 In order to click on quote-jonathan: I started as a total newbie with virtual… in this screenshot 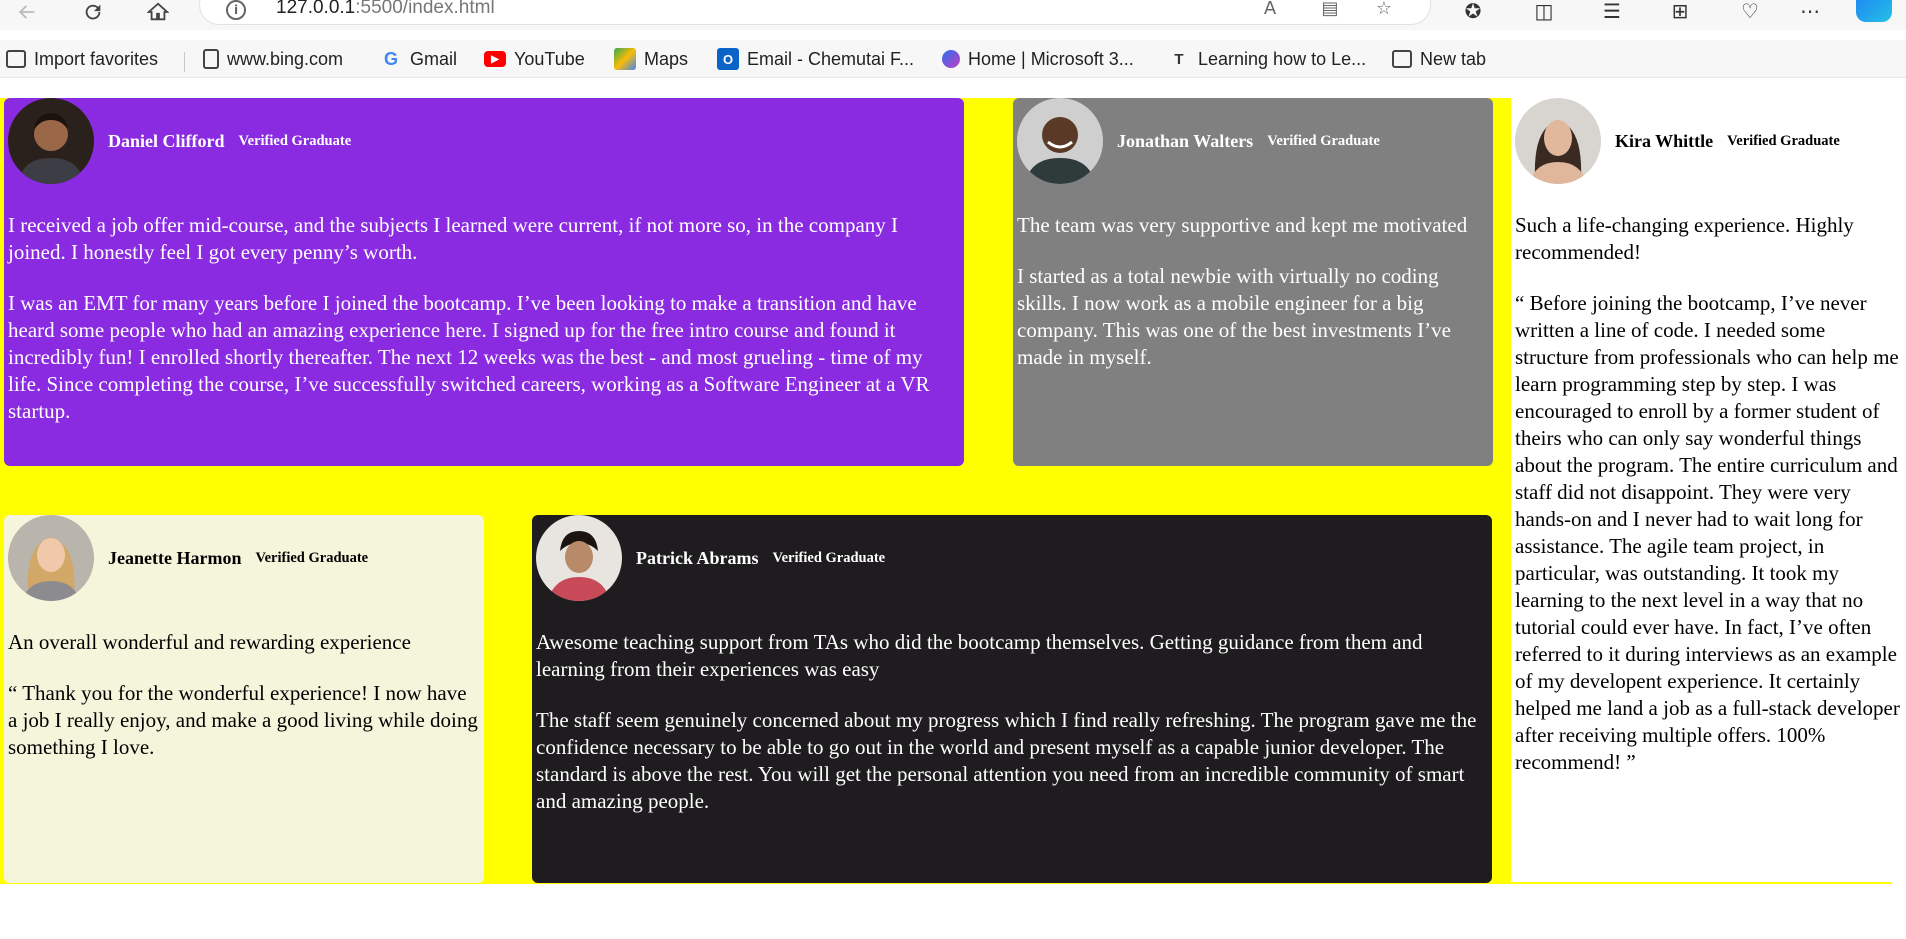, I will do `click(1234, 316)`.